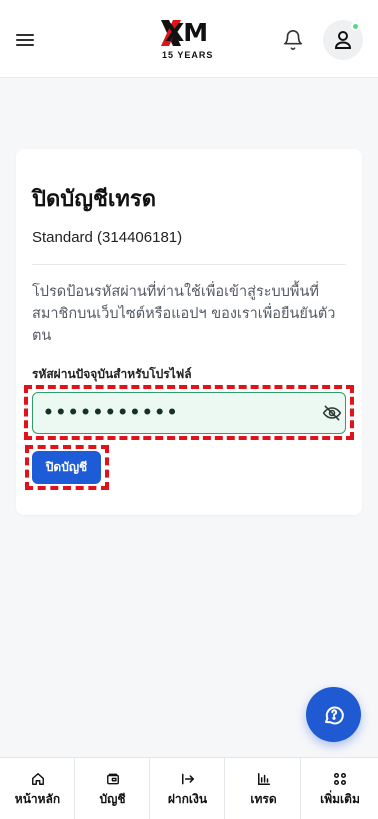 The height and width of the screenshot is (819, 378). I want to click on nav-trade-label: เทรด, so click(263, 799).